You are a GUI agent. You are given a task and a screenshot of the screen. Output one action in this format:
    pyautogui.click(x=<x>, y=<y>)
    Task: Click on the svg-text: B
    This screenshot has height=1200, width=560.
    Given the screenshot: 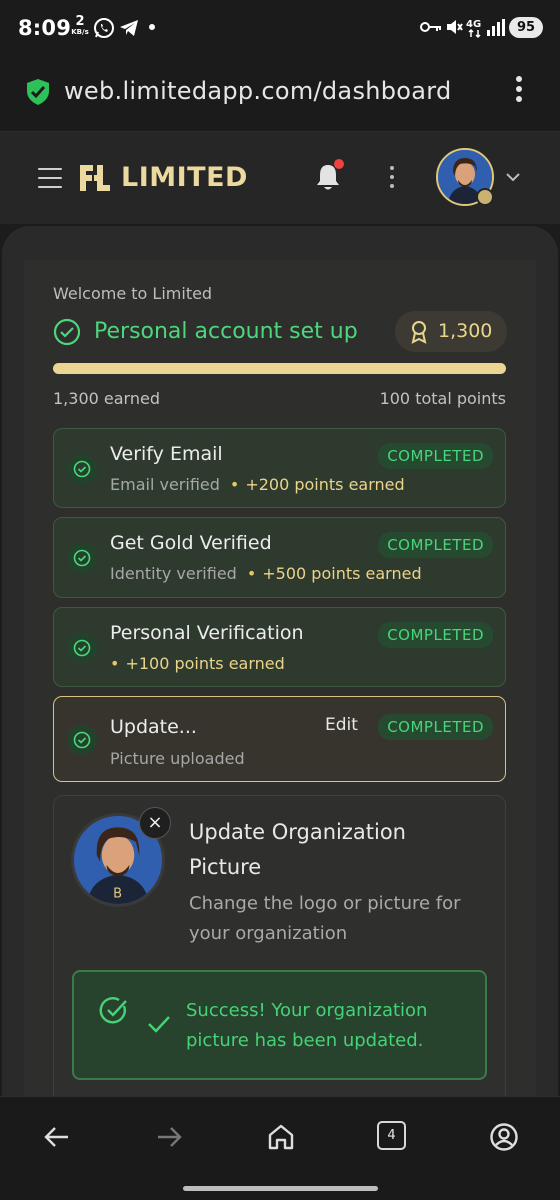 What is the action you would take?
    pyautogui.click(x=117, y=893)
    